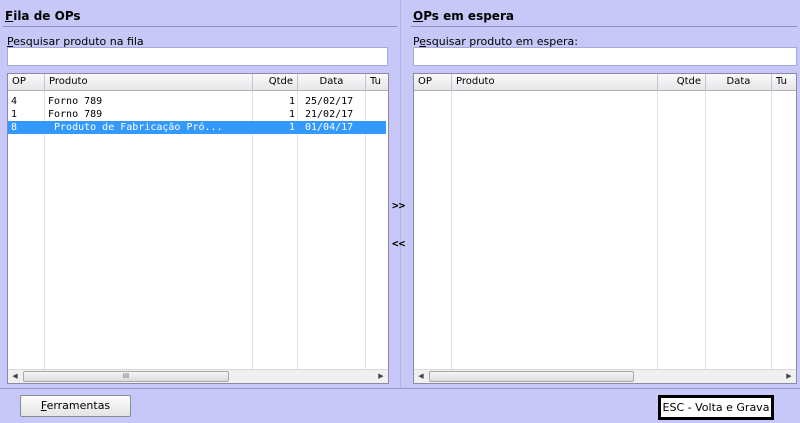 Image resolution: width=800 pixels, height=423 pixels. I want to click on waiting-horizontal-scrollbar: ◀ ▶, so click(605, 376).